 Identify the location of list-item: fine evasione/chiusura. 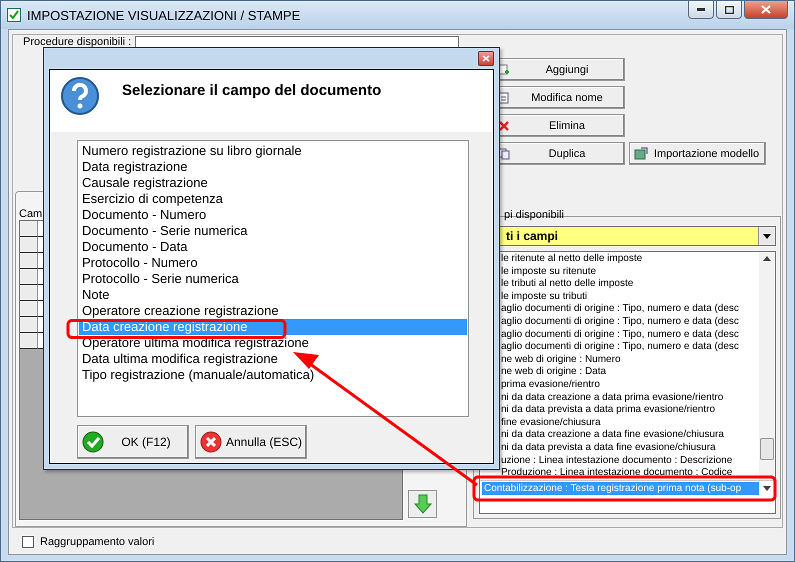
(630, 423).